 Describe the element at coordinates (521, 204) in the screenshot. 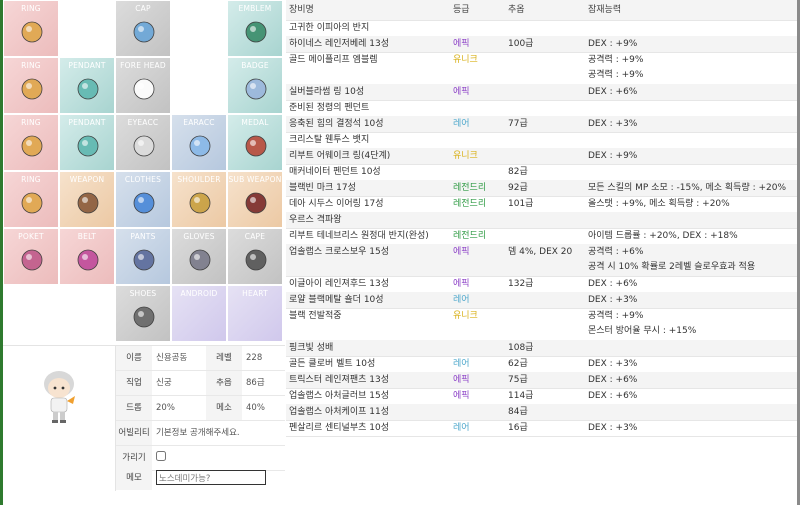

I see `item-stars: 101급` at that location.